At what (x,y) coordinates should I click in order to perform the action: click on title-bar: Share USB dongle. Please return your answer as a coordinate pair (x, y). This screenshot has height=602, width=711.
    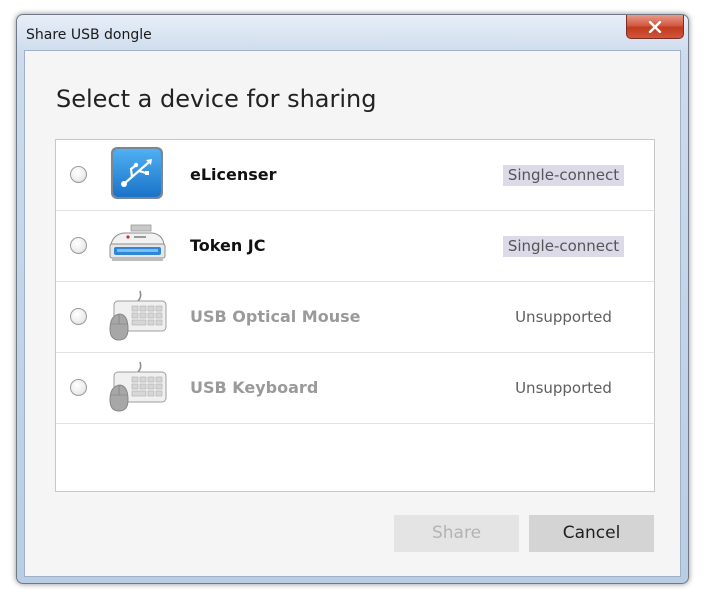
    Looking at the image, I should click on (352, 33).